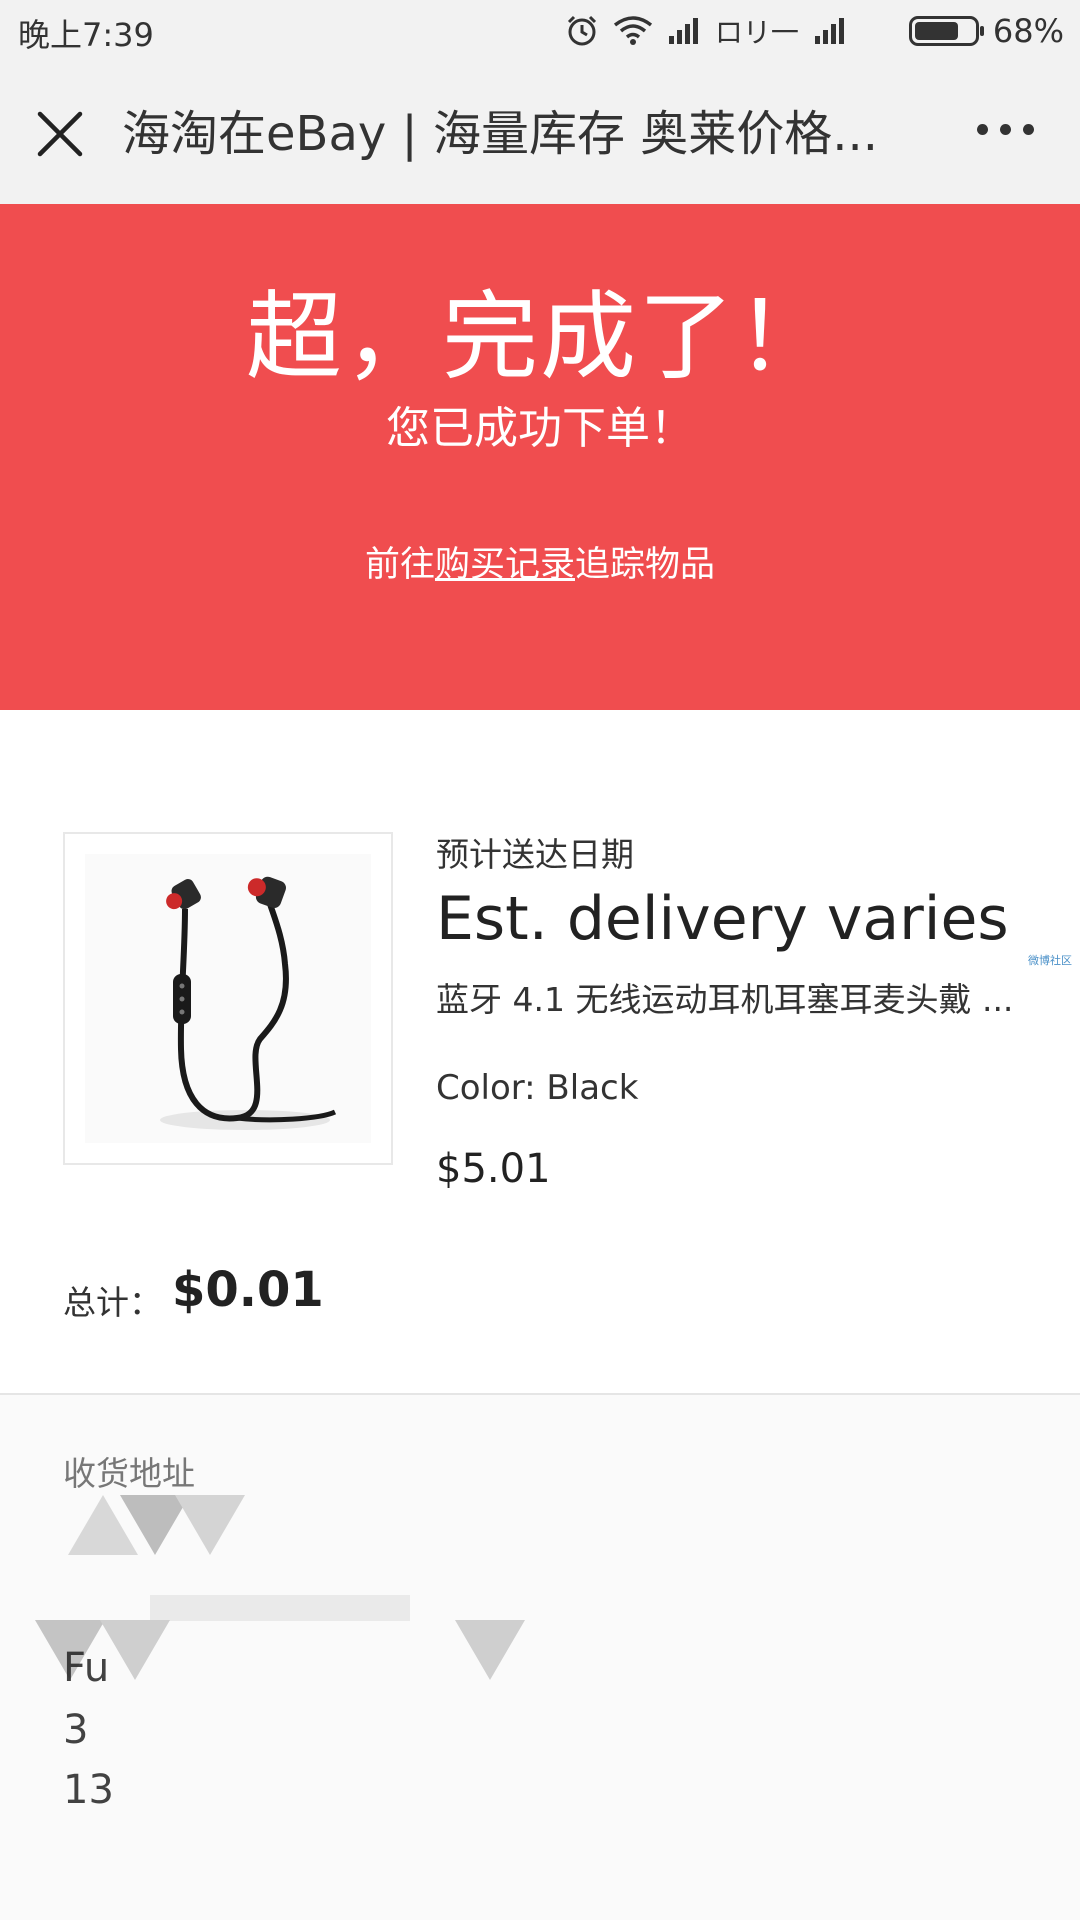  Describe the element at coordinates (540, 428) in the screenshot. I see `banner-subheading: 您已成功下单！` at that location.